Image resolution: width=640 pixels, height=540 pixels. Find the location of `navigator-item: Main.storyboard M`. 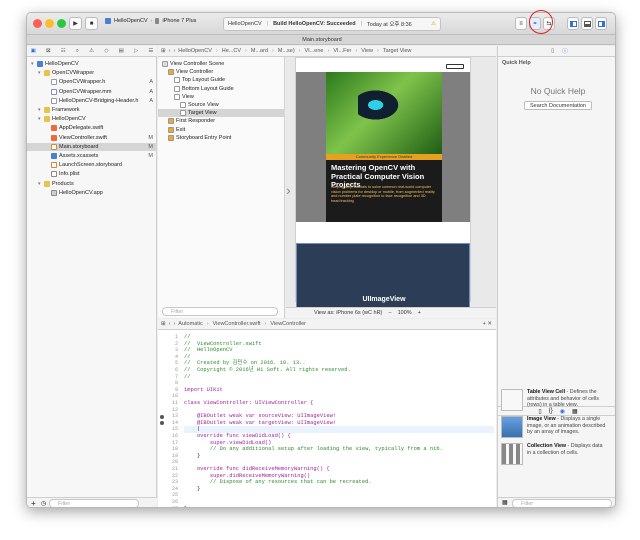

navigator-item: Main.storyboard M is located at coordinates (92, 146).